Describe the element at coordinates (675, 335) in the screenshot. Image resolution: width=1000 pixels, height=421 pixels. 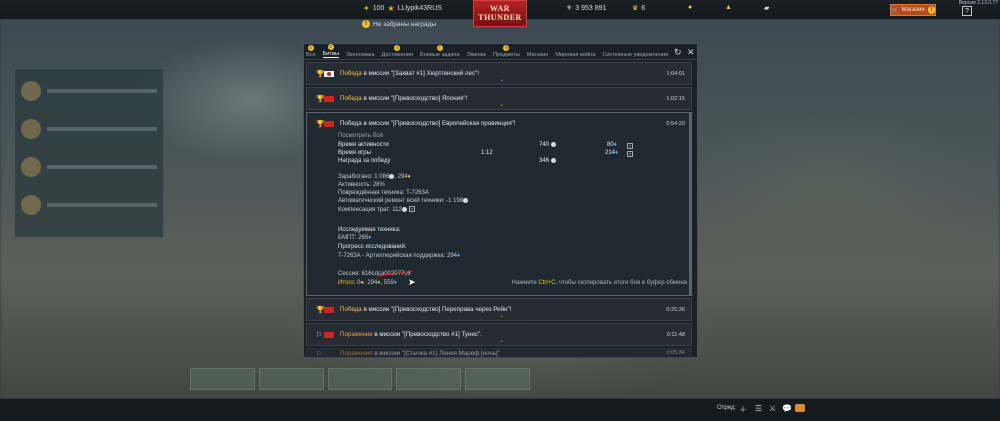
I see `battle-time: 0:11:48` at that location.